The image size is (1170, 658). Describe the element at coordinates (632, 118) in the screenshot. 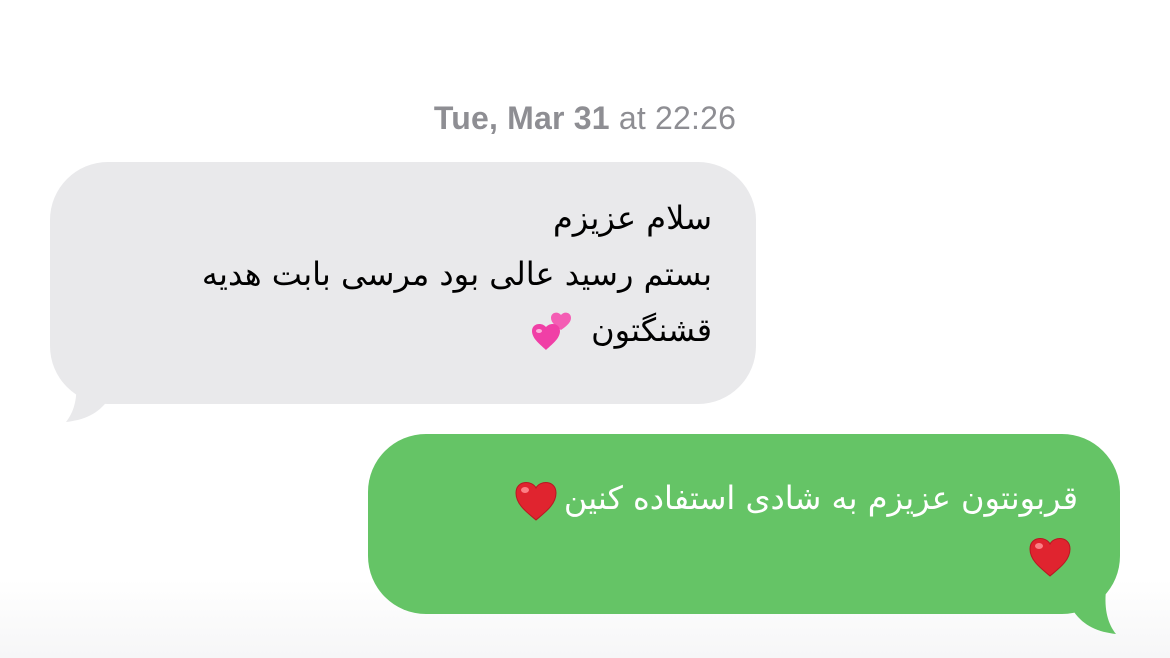

I see `timestamp-at: at` at that location.